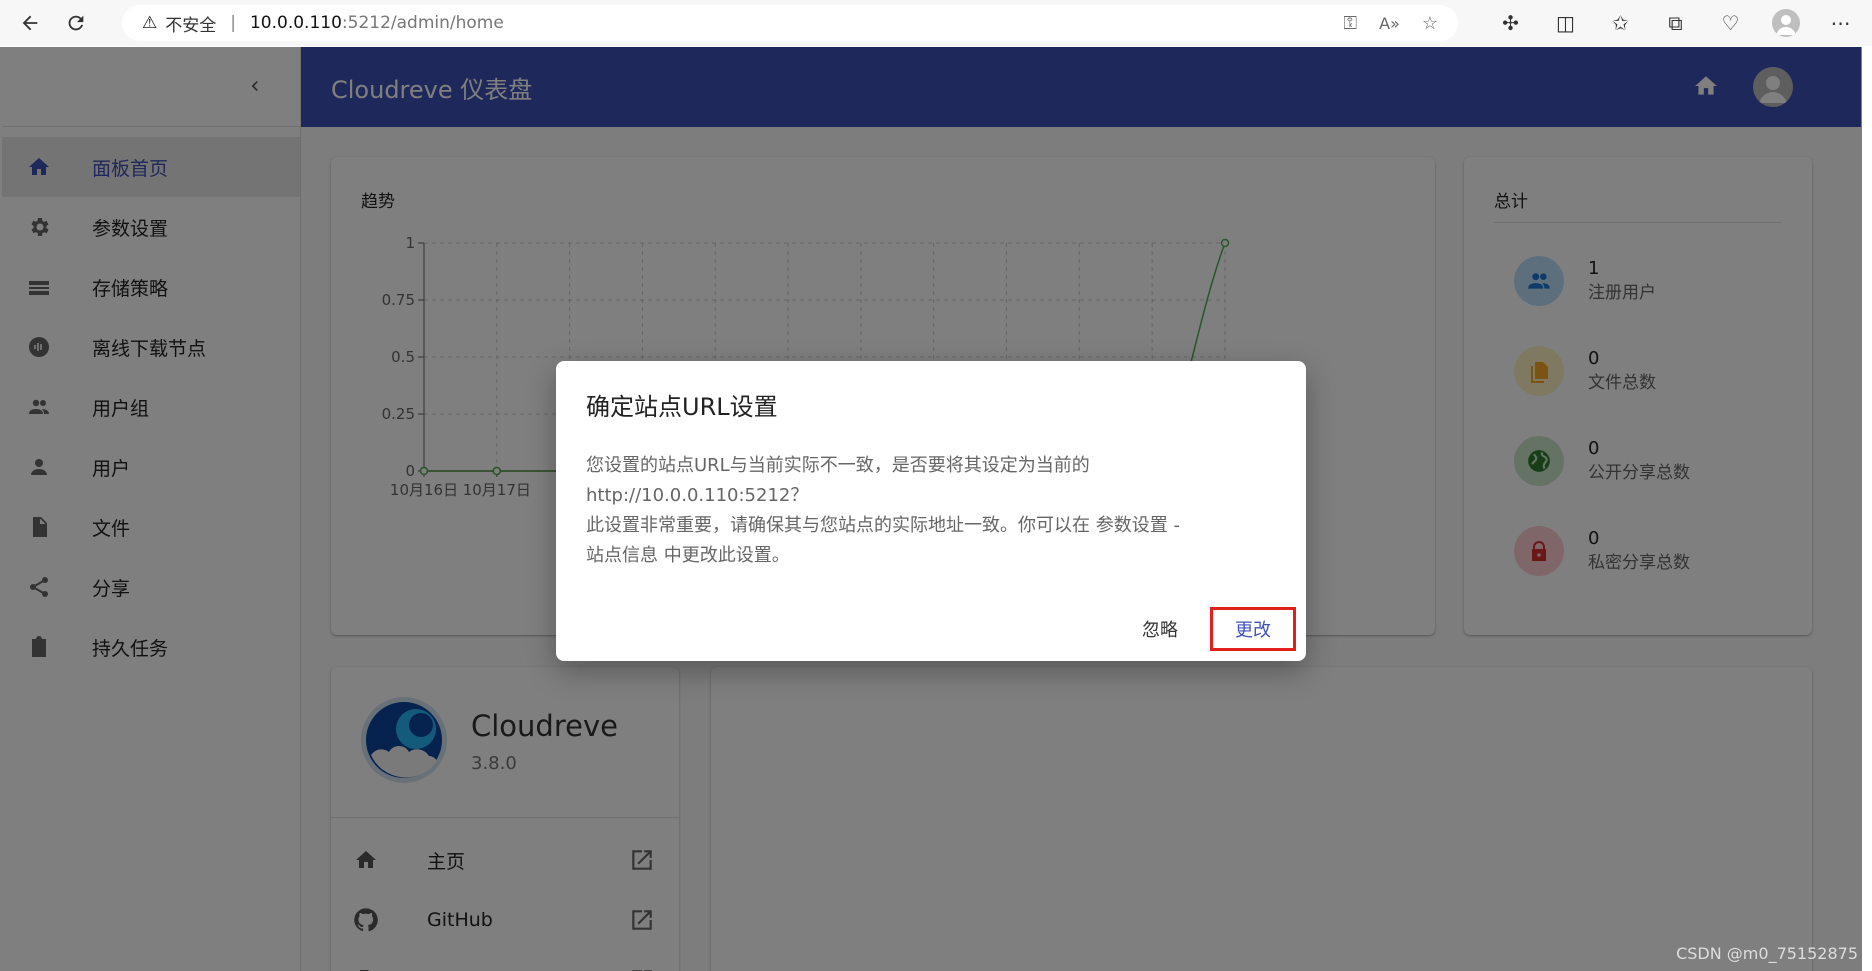 Image resolution: width=1872 pixels, height=971 pixels. What do you see at coordinates (1510, 23) in the screenshot?
I see `extensions-icon: ✣` at bounding box center [1510, 23].